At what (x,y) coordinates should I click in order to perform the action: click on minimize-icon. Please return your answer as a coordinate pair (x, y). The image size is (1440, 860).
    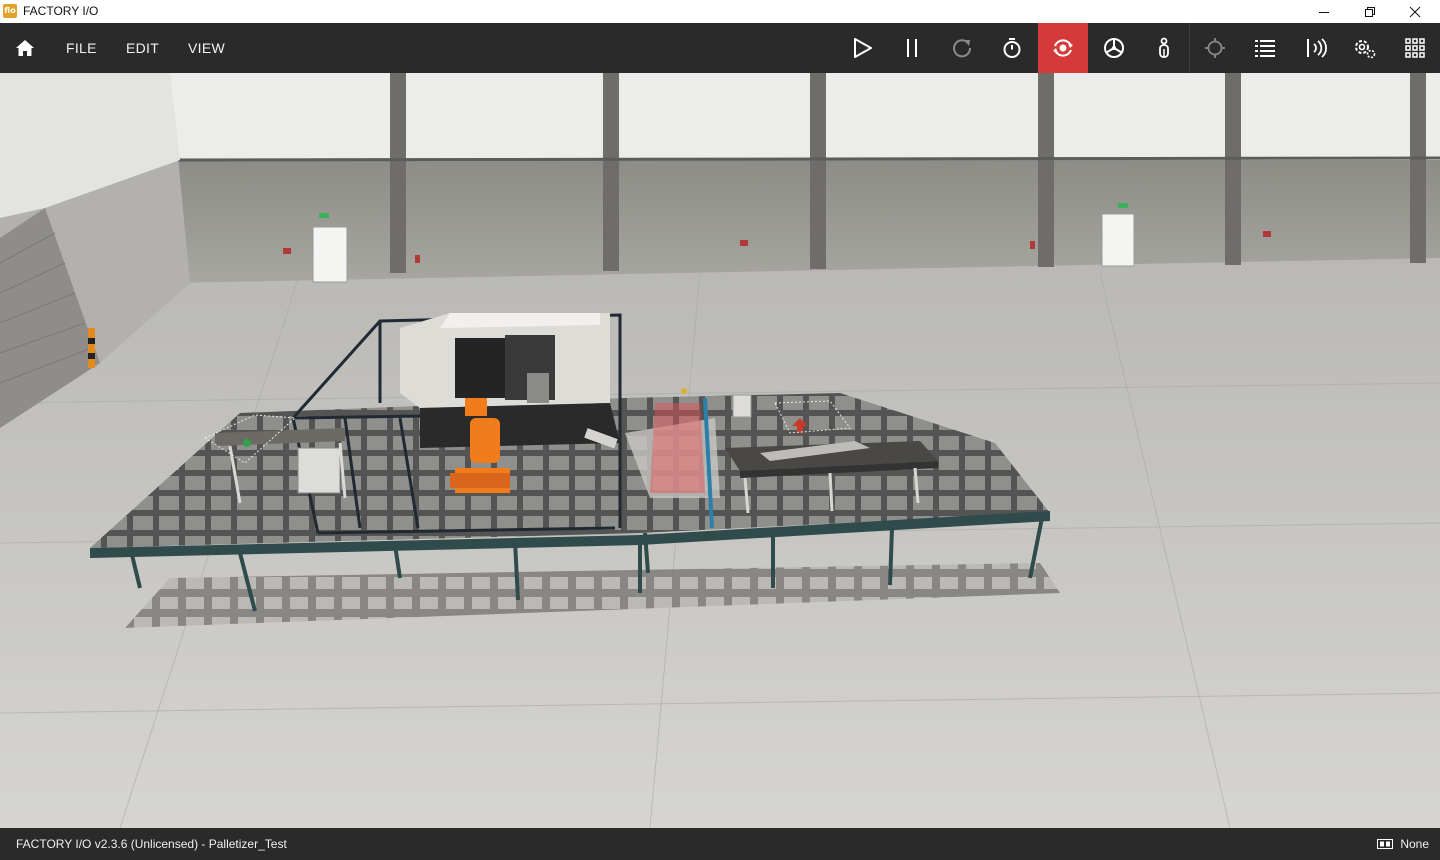
    Looking at the image, I should click on (1324, 12).